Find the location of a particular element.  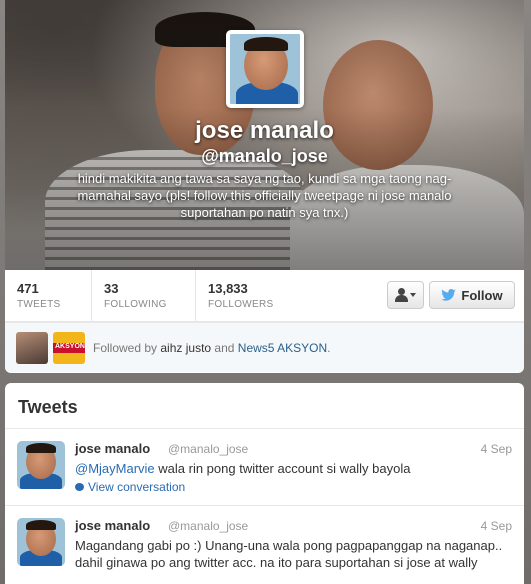

tweets-count: 471 is located at coordinates (28, 288).